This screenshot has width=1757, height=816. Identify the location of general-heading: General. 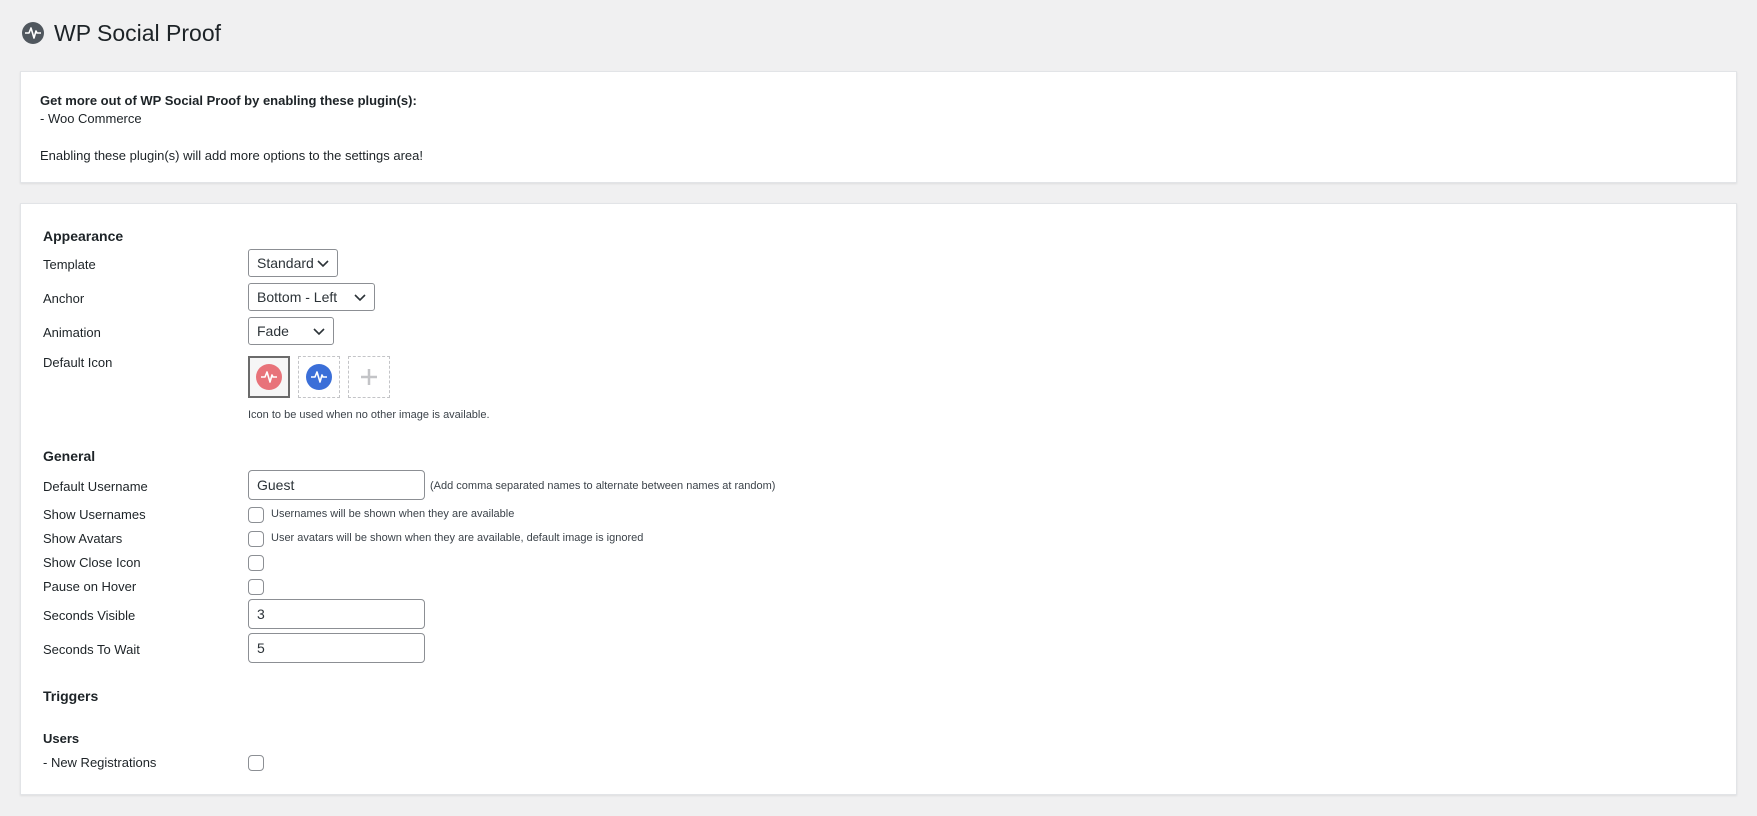
(69, 456).